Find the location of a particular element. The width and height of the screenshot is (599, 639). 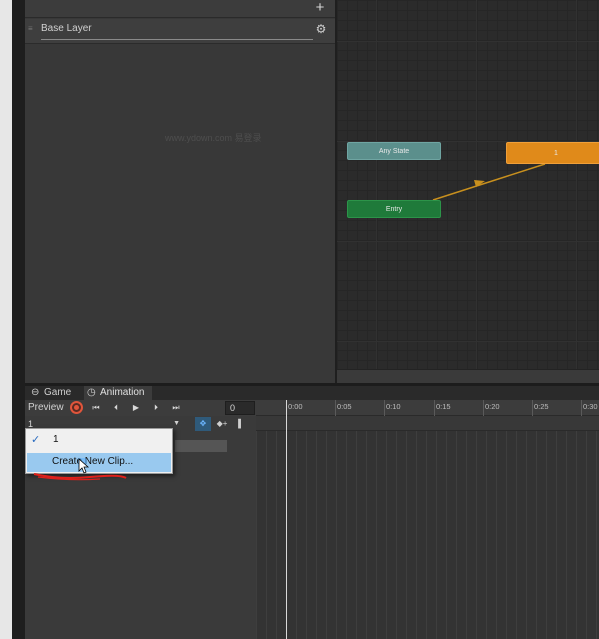

state-node-1: 1 is located at coordinates (552, 153).